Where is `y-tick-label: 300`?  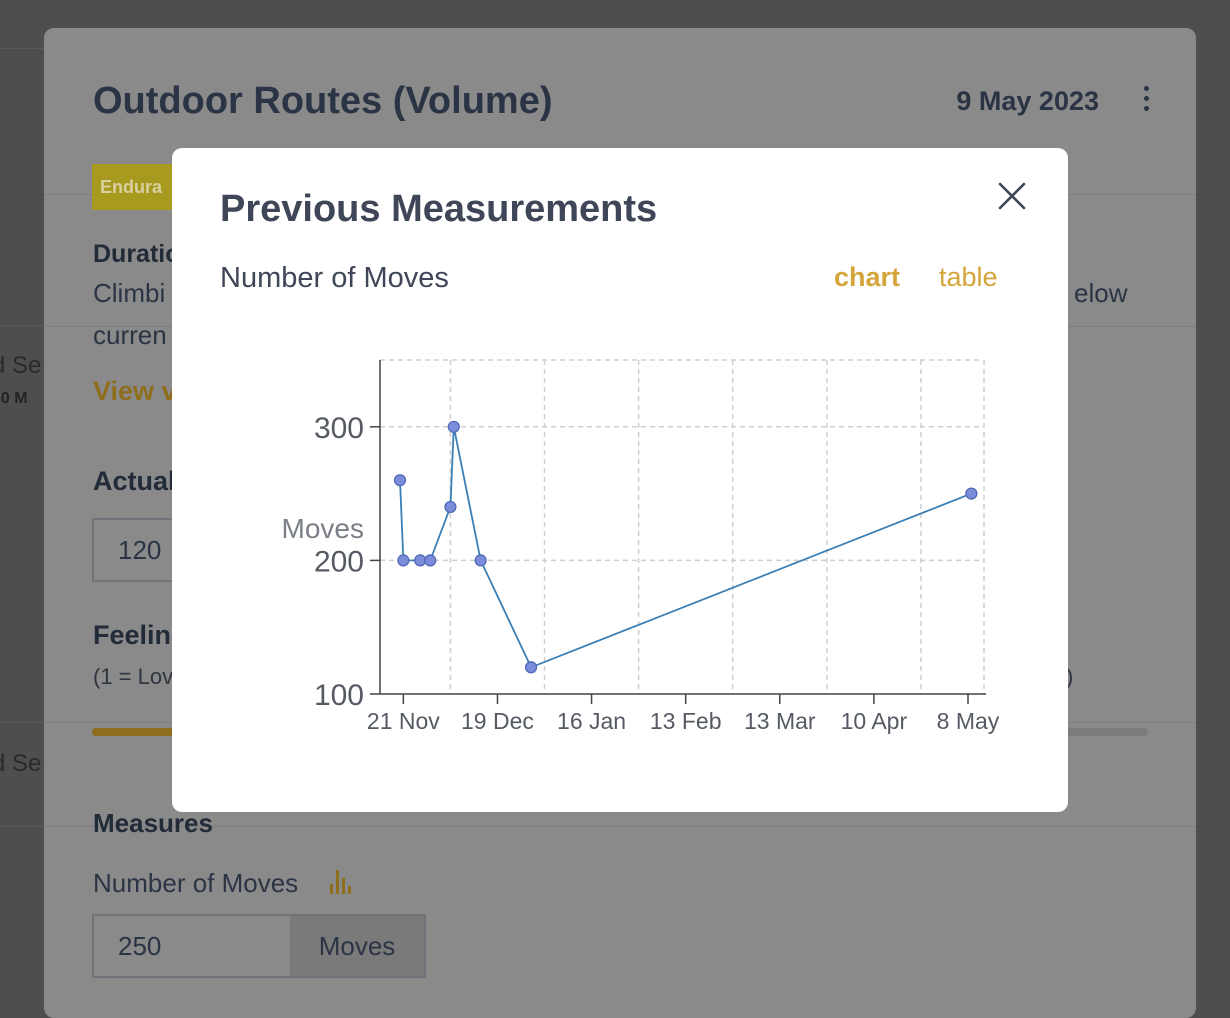
y-tick-label: 300 is located at coordinates (339, 428).